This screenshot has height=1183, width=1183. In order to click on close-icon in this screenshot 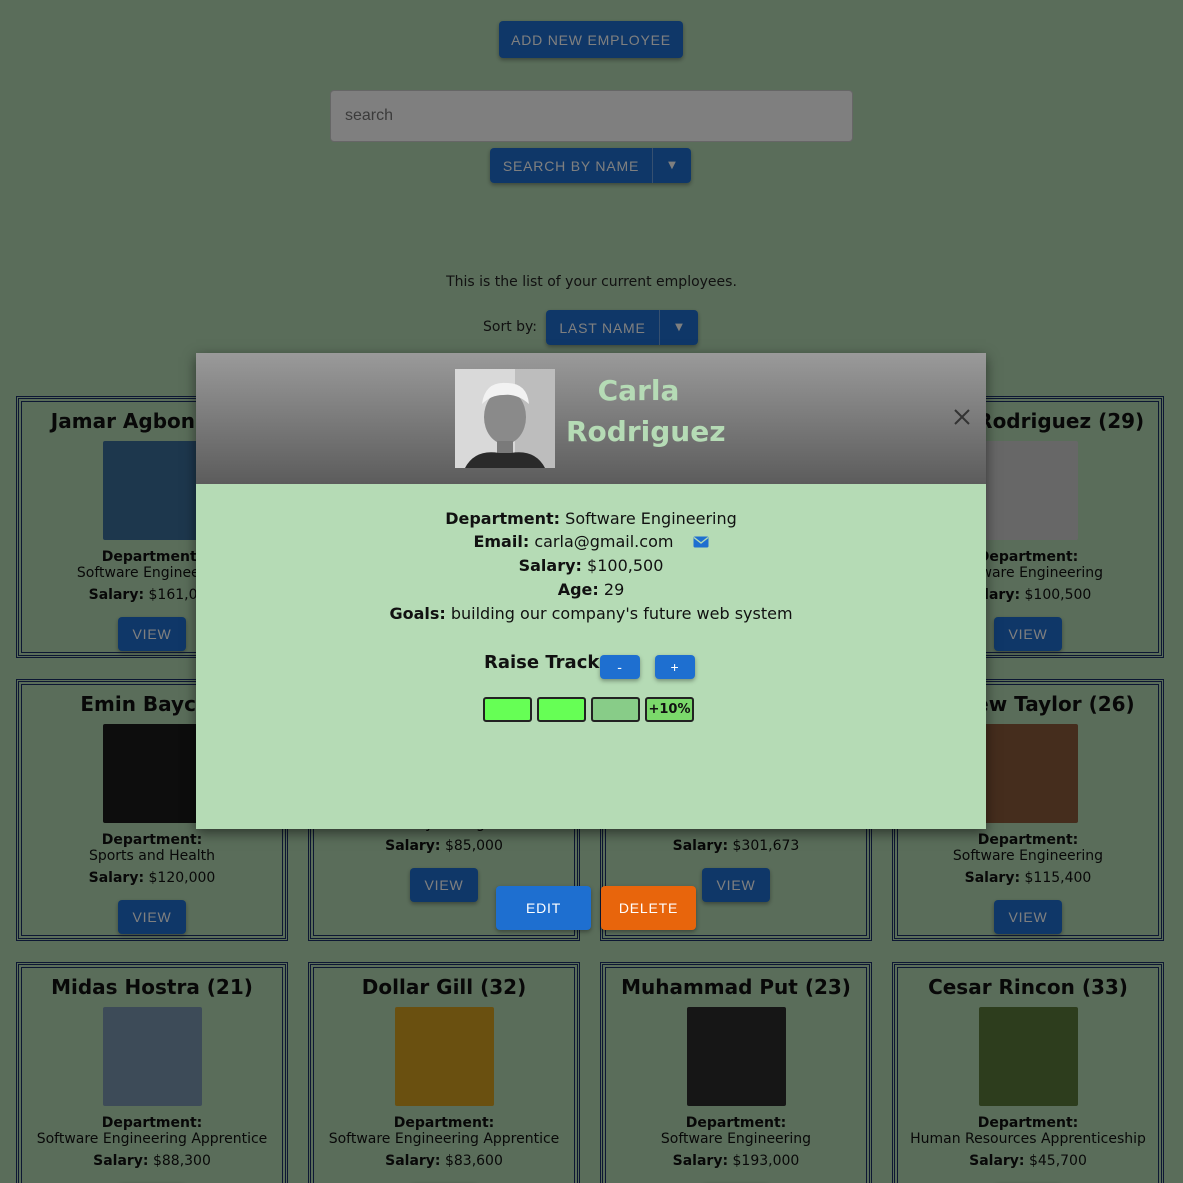, I will do `click(962, 417)`.